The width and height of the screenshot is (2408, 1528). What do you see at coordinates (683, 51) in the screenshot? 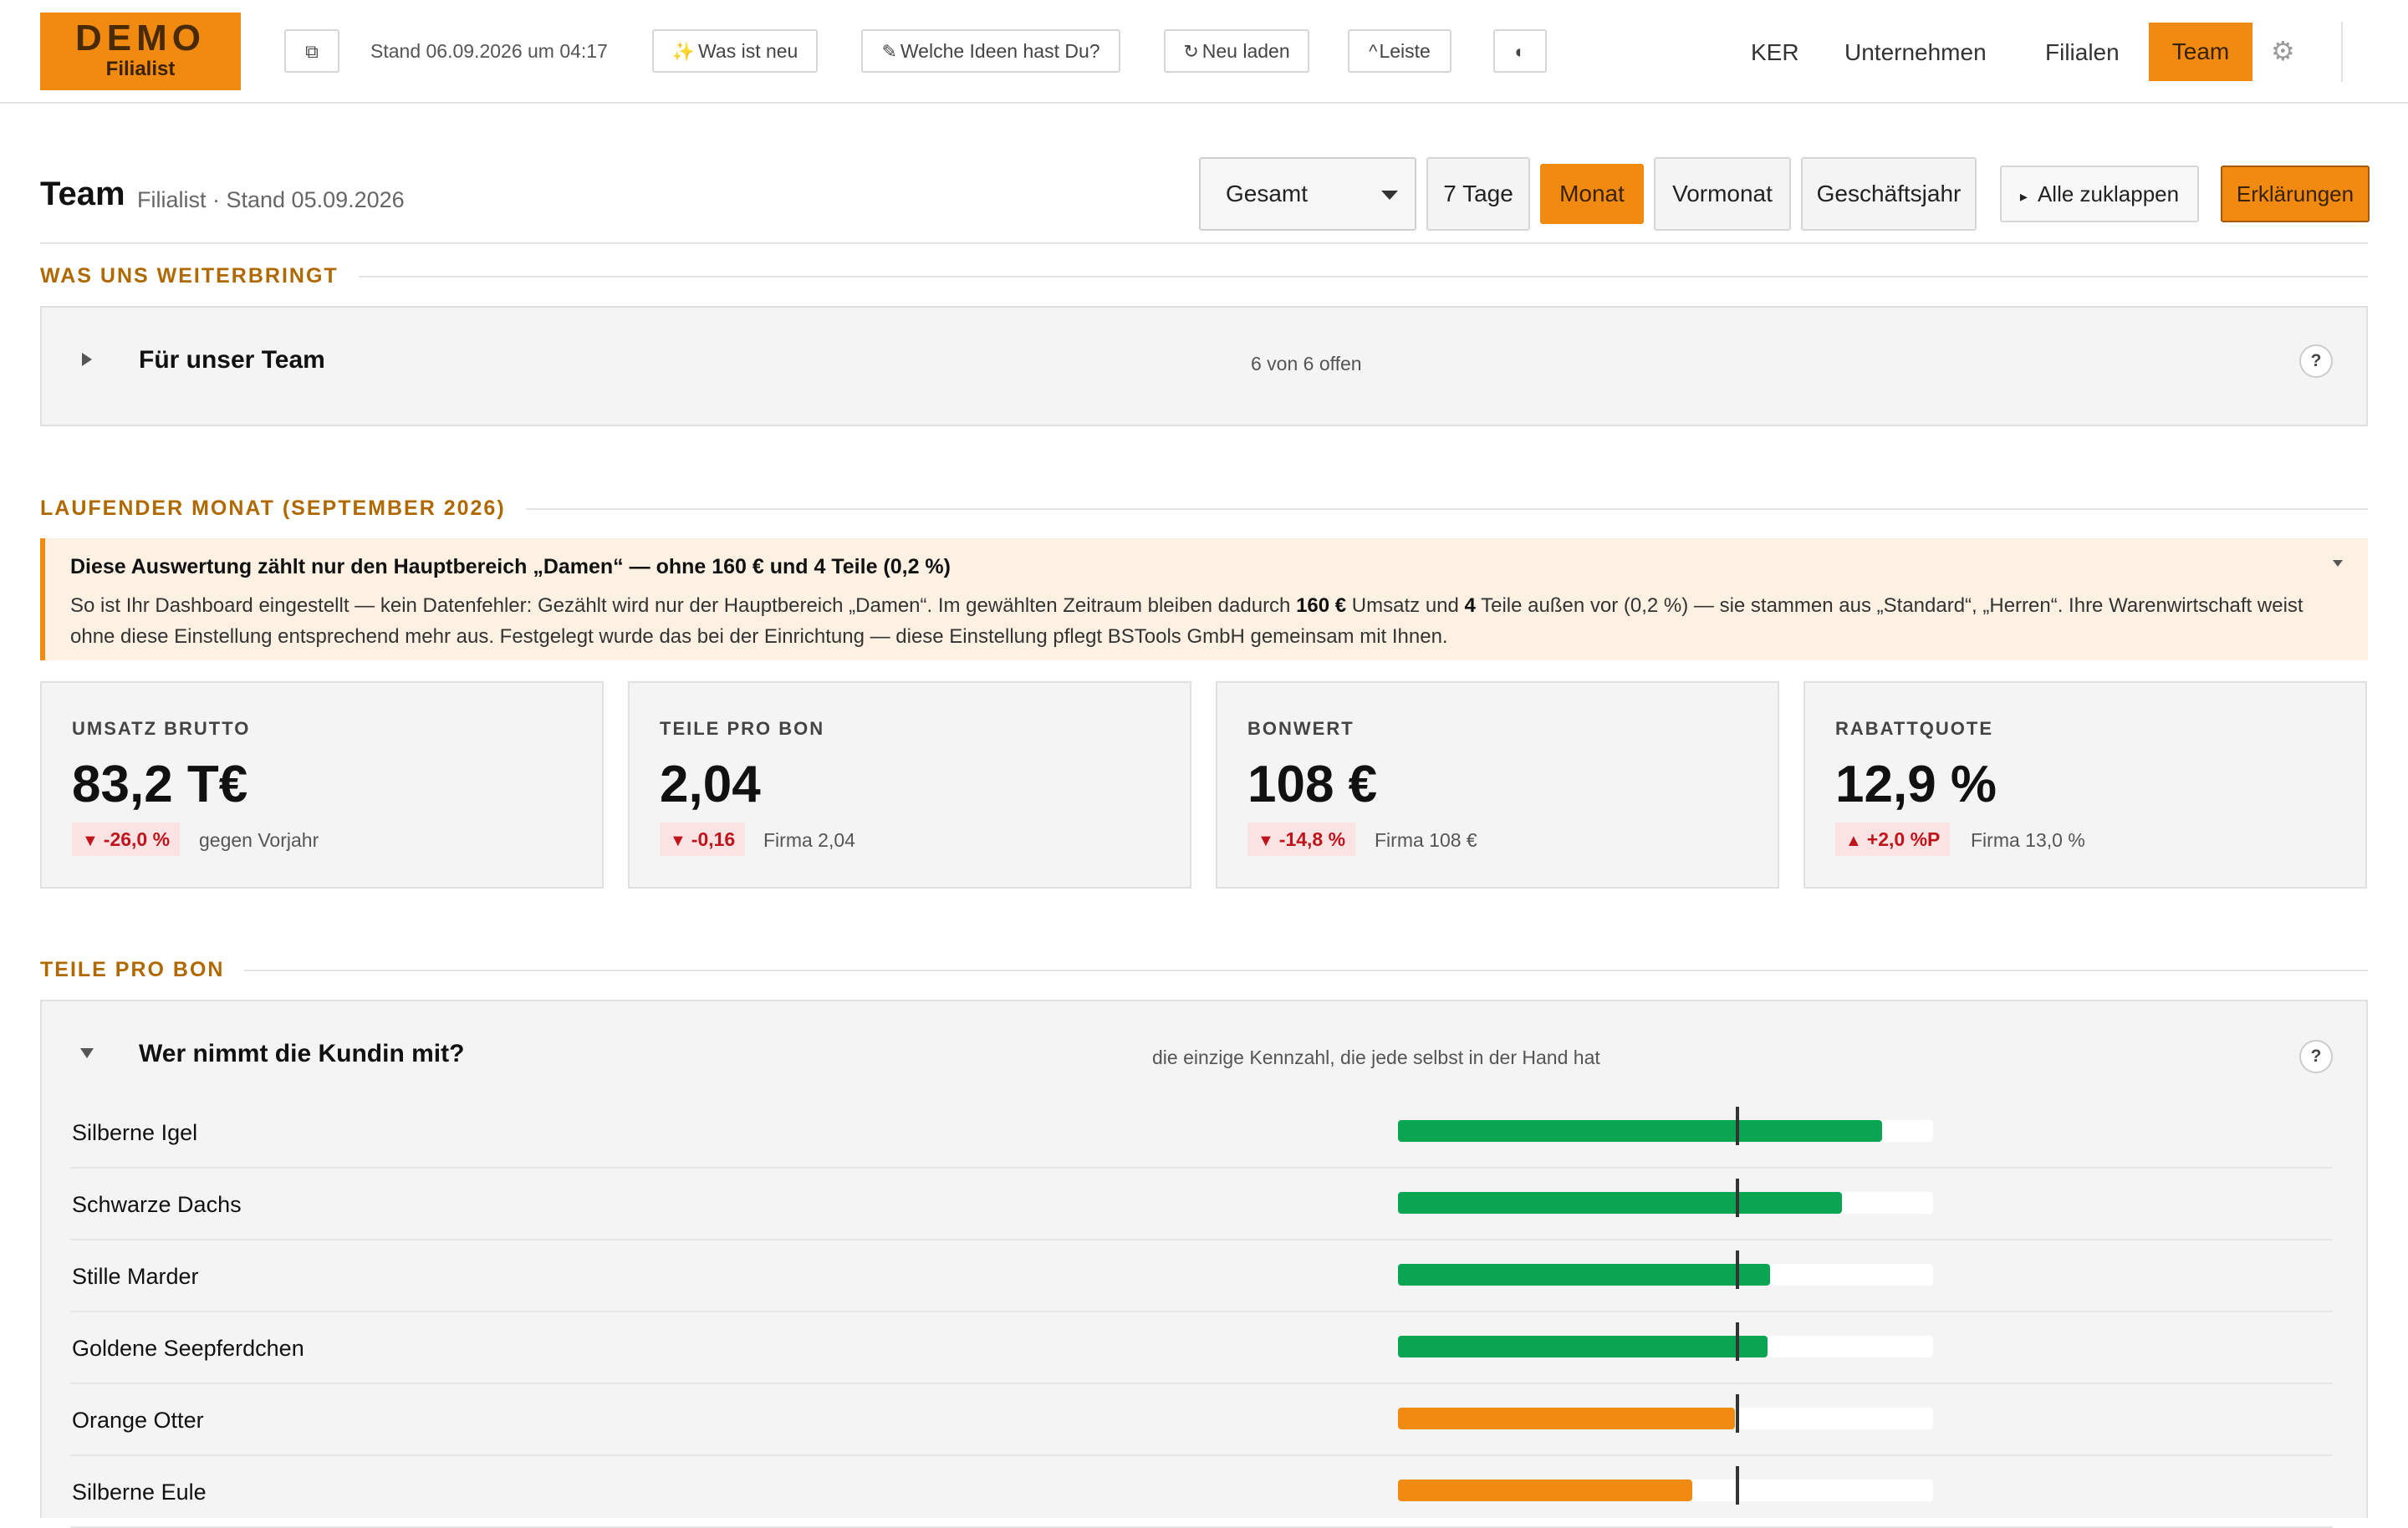
I see `sparkle-icon: ✨` at bounding box center [683, 51].